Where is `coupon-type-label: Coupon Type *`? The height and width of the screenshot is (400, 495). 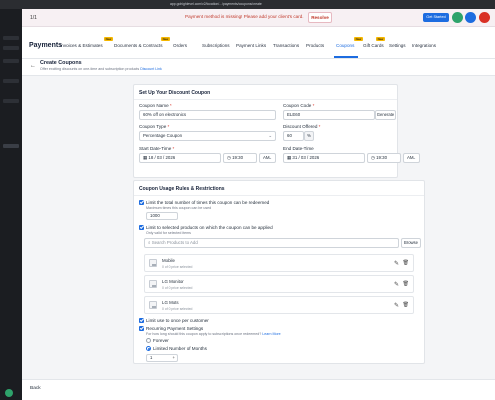 coupon-type-label: Coupon Type * is located at coordinates (154, 126).